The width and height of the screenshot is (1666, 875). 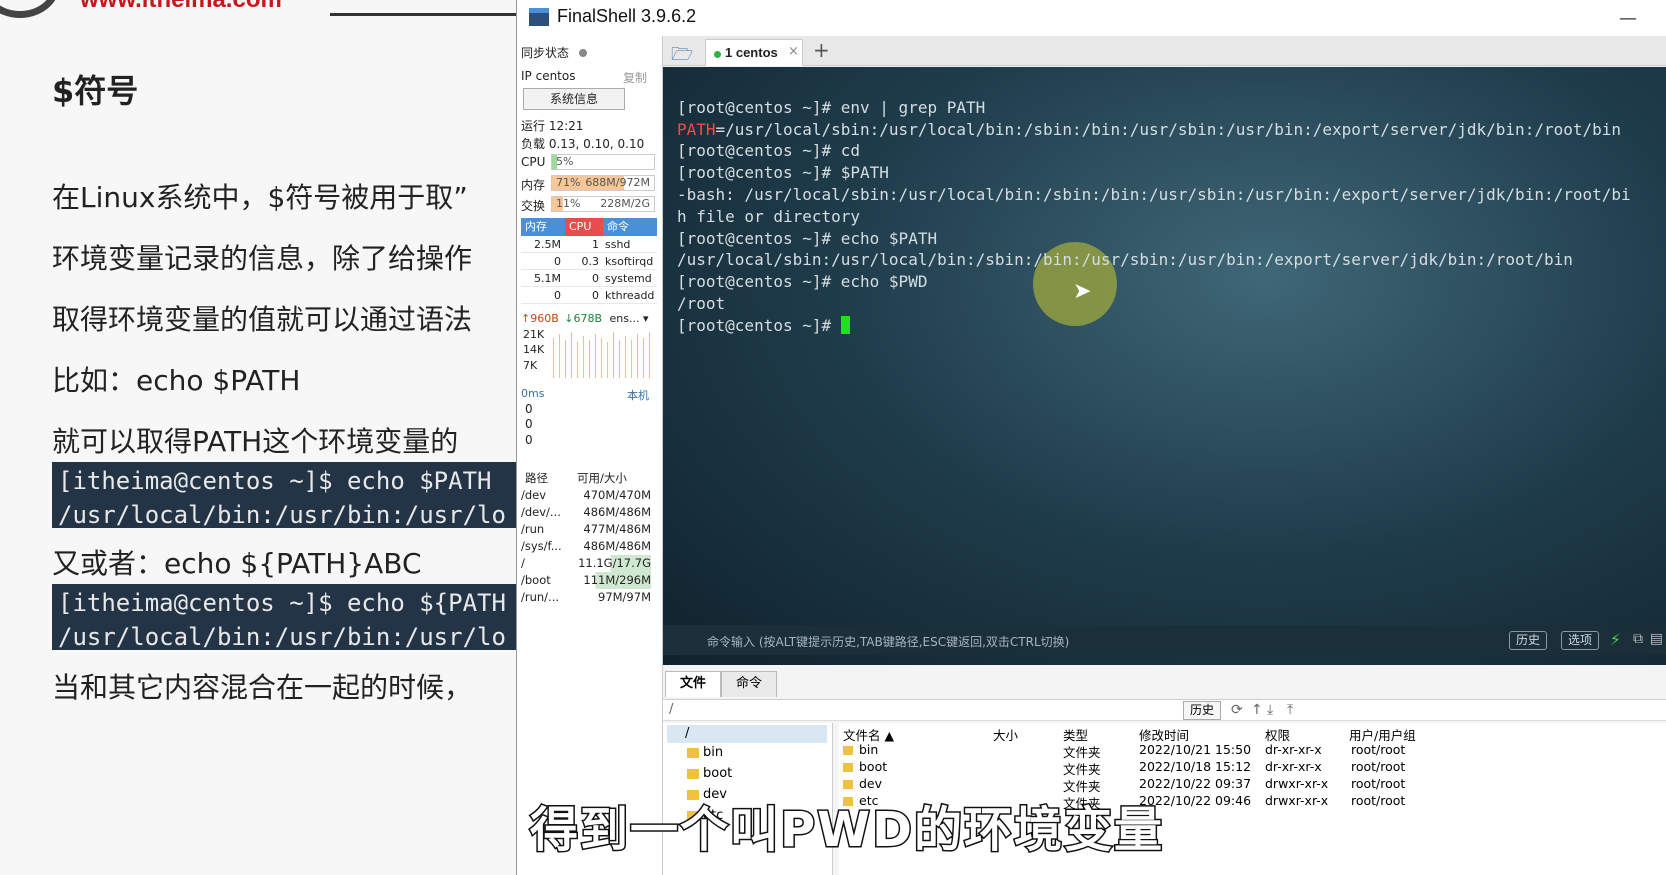 What do you see at coordinates (630, 227) in the screenshot?
I see `col-cmd: 命令` at bounding box center [630, 227].